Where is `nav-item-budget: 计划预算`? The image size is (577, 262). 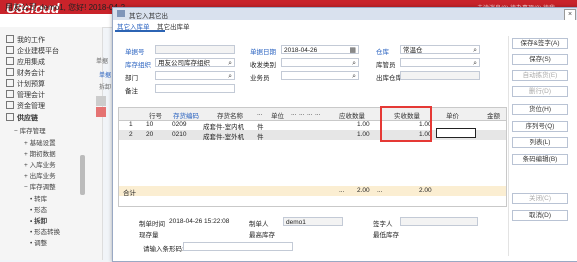 nav-item-budget: 计划预算 is located at coordinates (25, 84).